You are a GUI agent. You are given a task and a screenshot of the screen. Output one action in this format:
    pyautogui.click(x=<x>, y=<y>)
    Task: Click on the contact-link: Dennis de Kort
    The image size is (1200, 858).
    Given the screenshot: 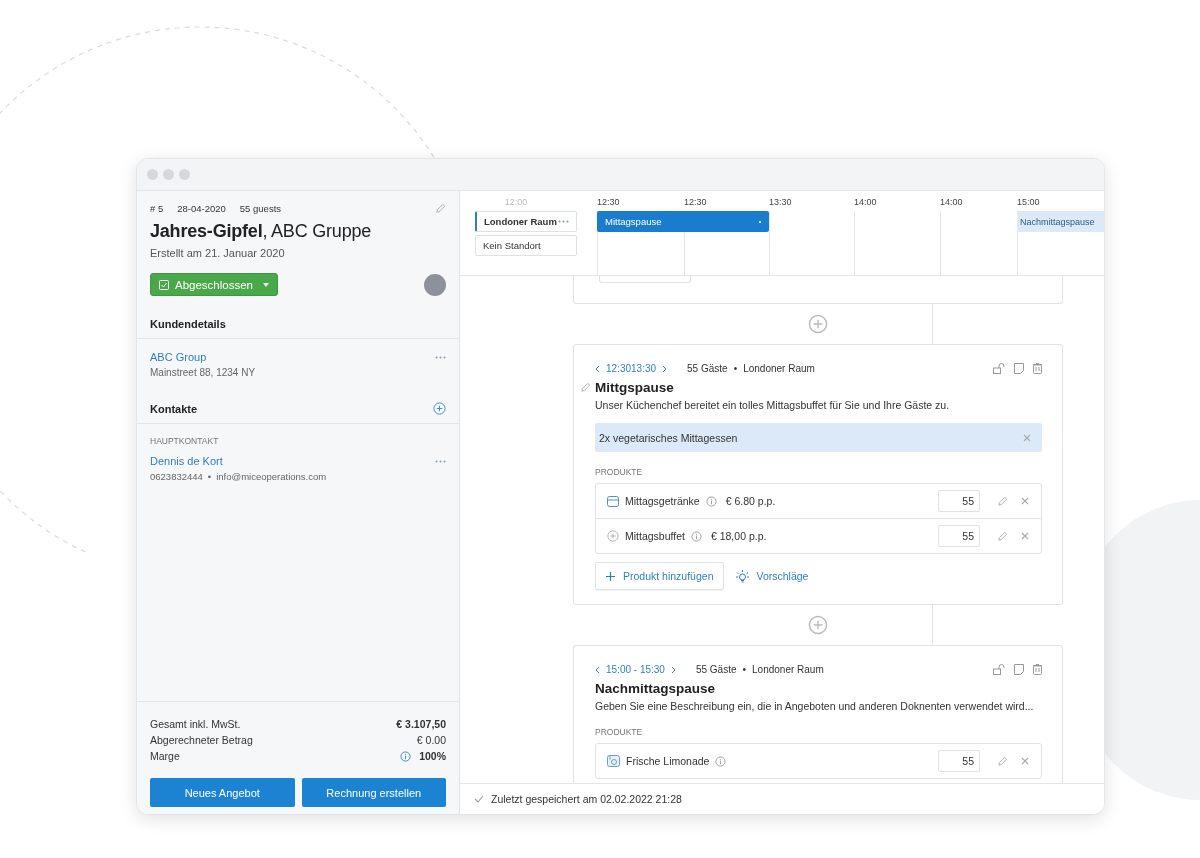 What is the action you would take?
    pyautogui.click(x=186, y=461)
    